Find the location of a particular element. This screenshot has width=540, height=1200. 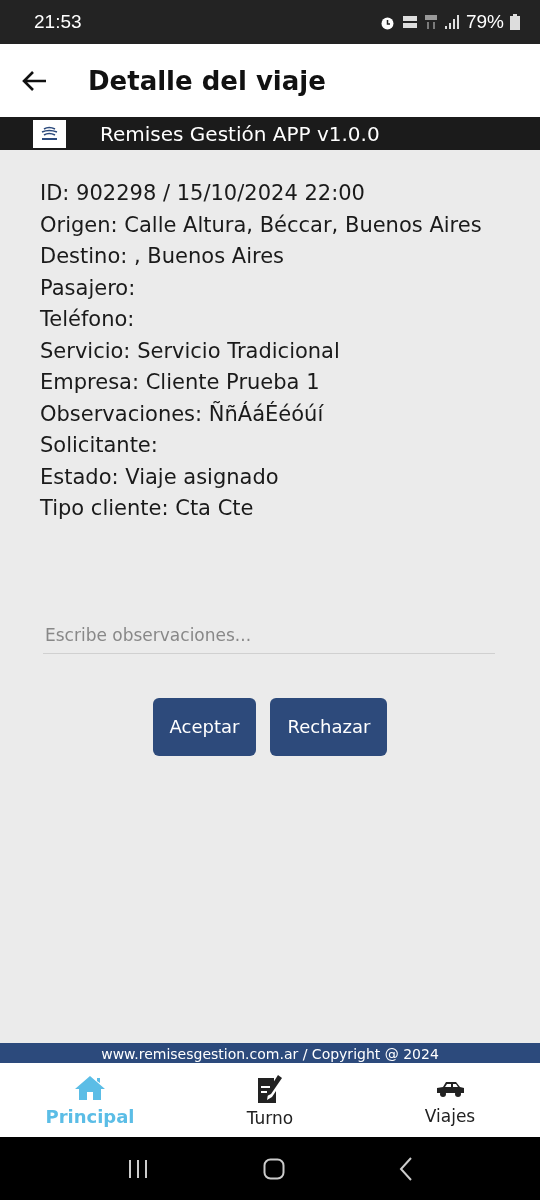

detail-line: Origen: Calle Altura, Béccar, Buenos Aires is located at coordinates (261, 225).